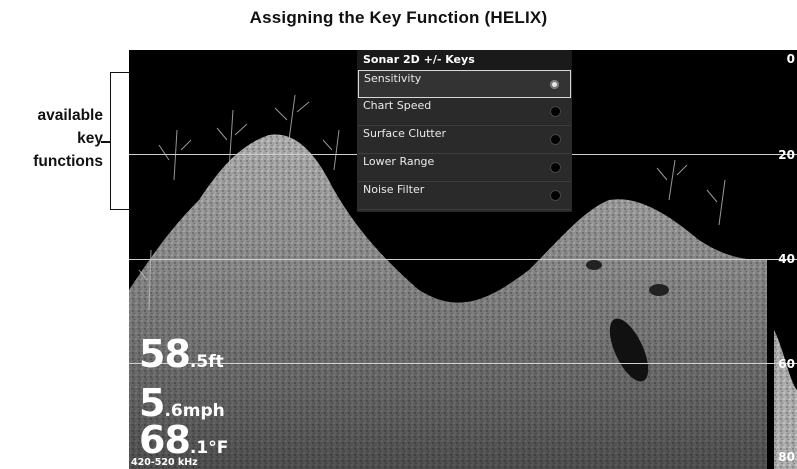 The height and width of the screenshot is (469, 797). What do you see at coordinates (464, 60) in the screenshot?
I see `menu-title: Sonar 2D +/- Keys` at bounding box center [464, 60].